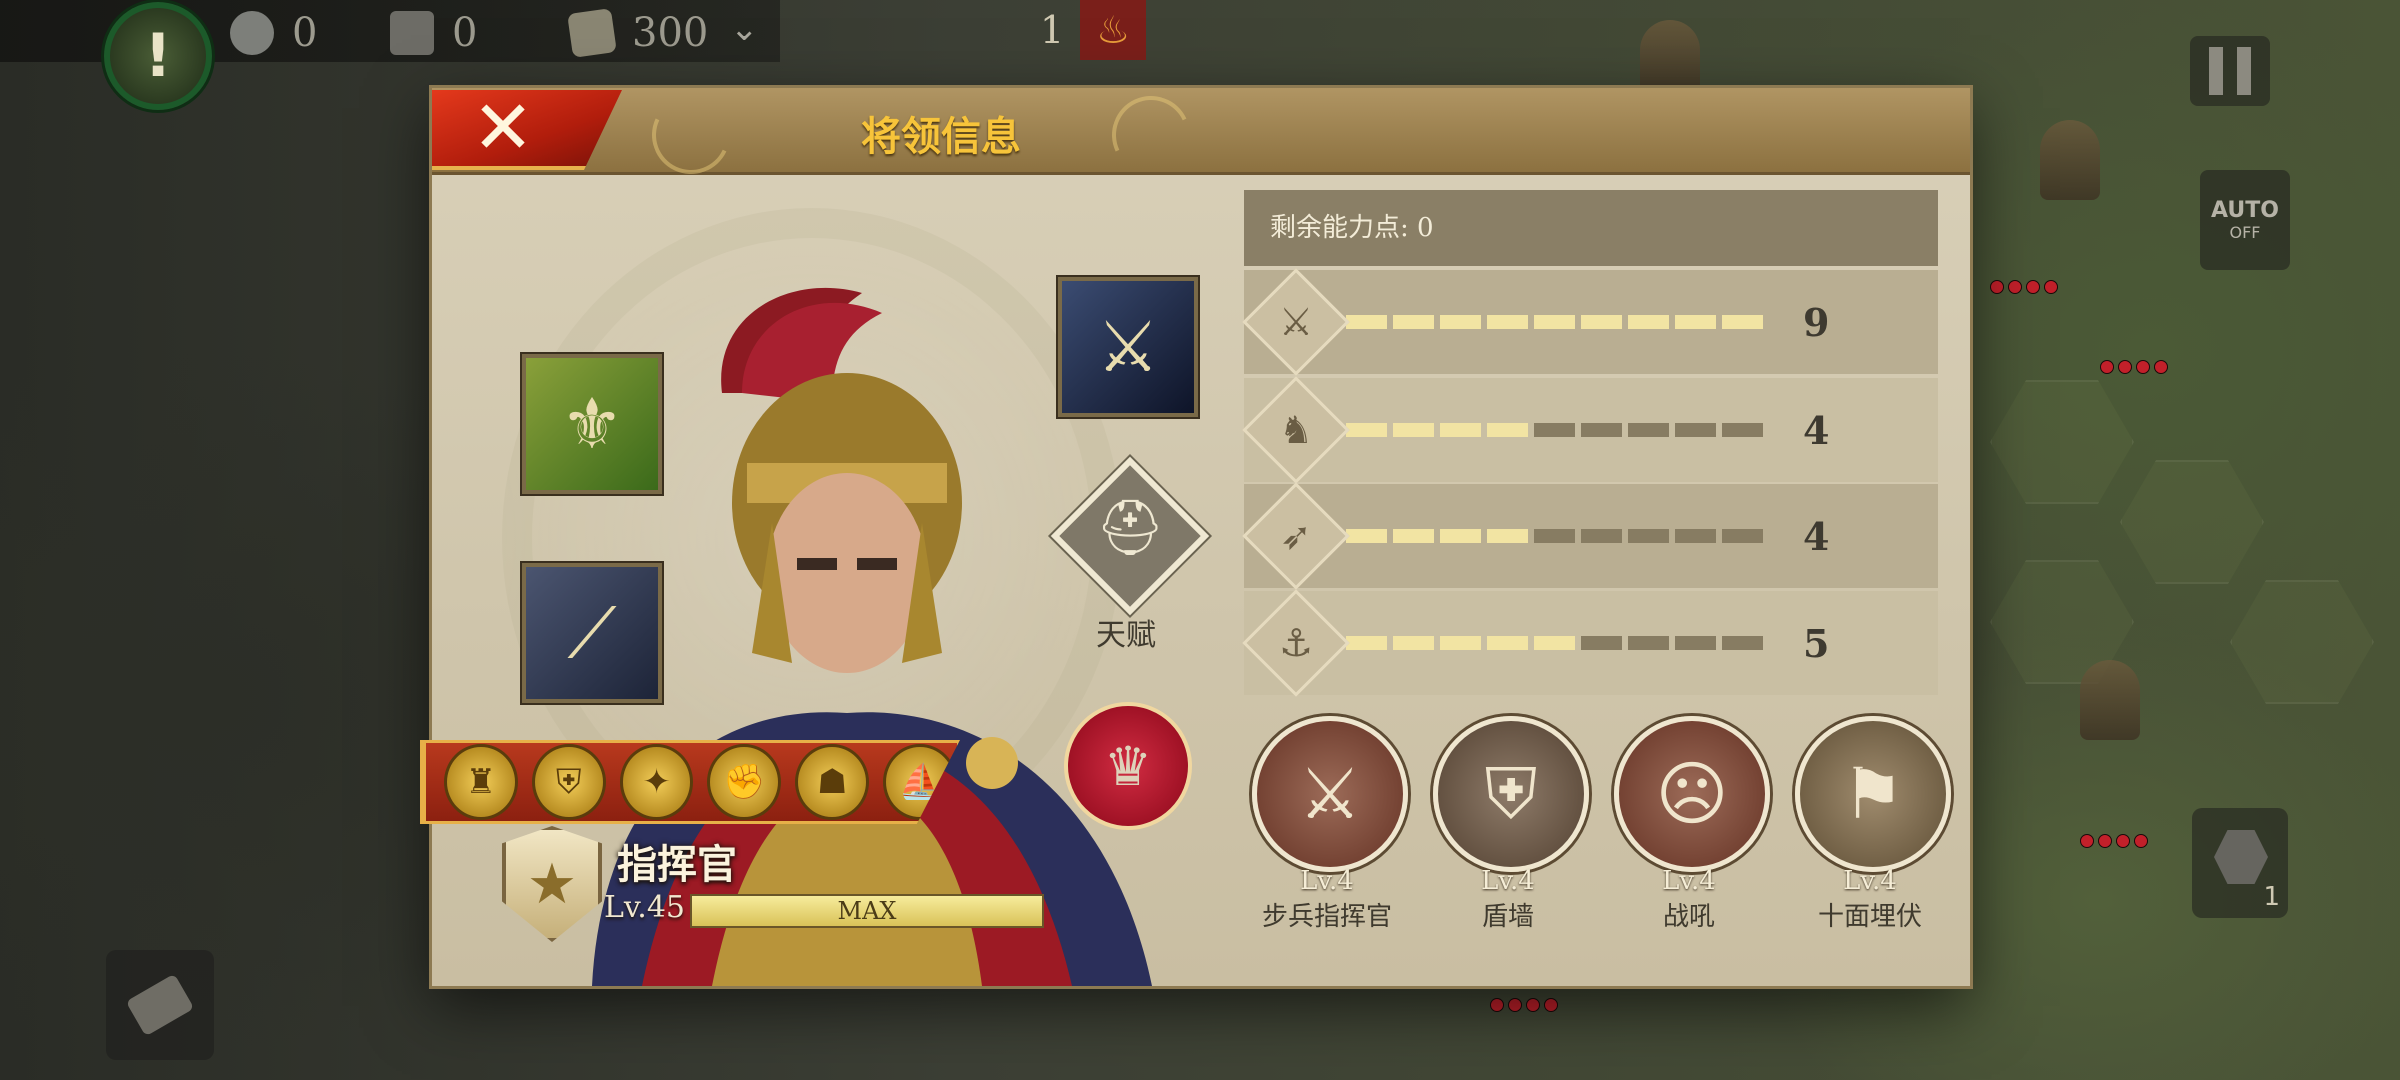 Image resolution: width=2400 pixels, height=1080 pixels. Describe the element at coordinates (1113, 30) in the screenshot. I see `fire-icon: ♨` at that location.